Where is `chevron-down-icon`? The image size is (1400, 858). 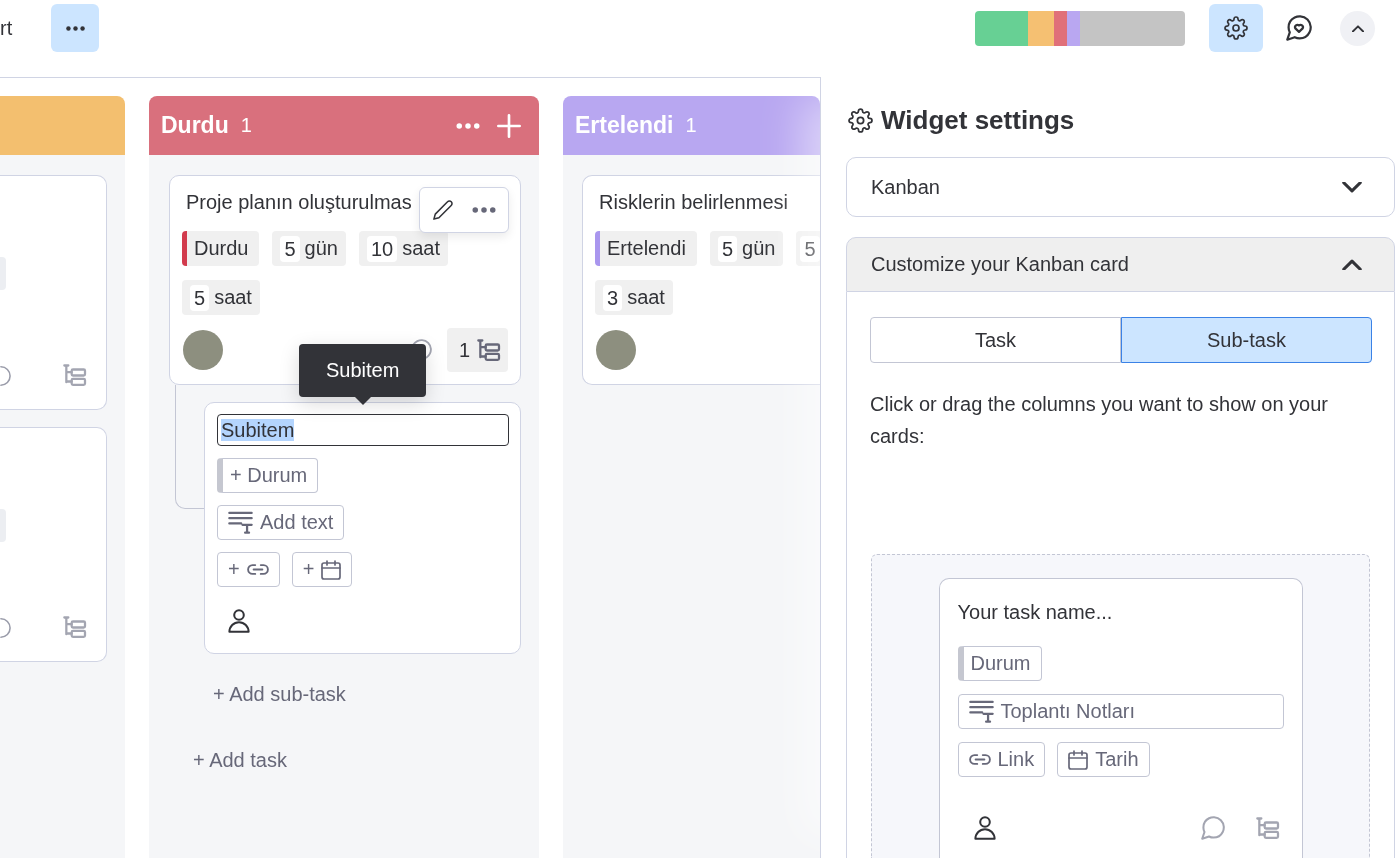 chevron-down-icon is located at coordinates (1352, 187).